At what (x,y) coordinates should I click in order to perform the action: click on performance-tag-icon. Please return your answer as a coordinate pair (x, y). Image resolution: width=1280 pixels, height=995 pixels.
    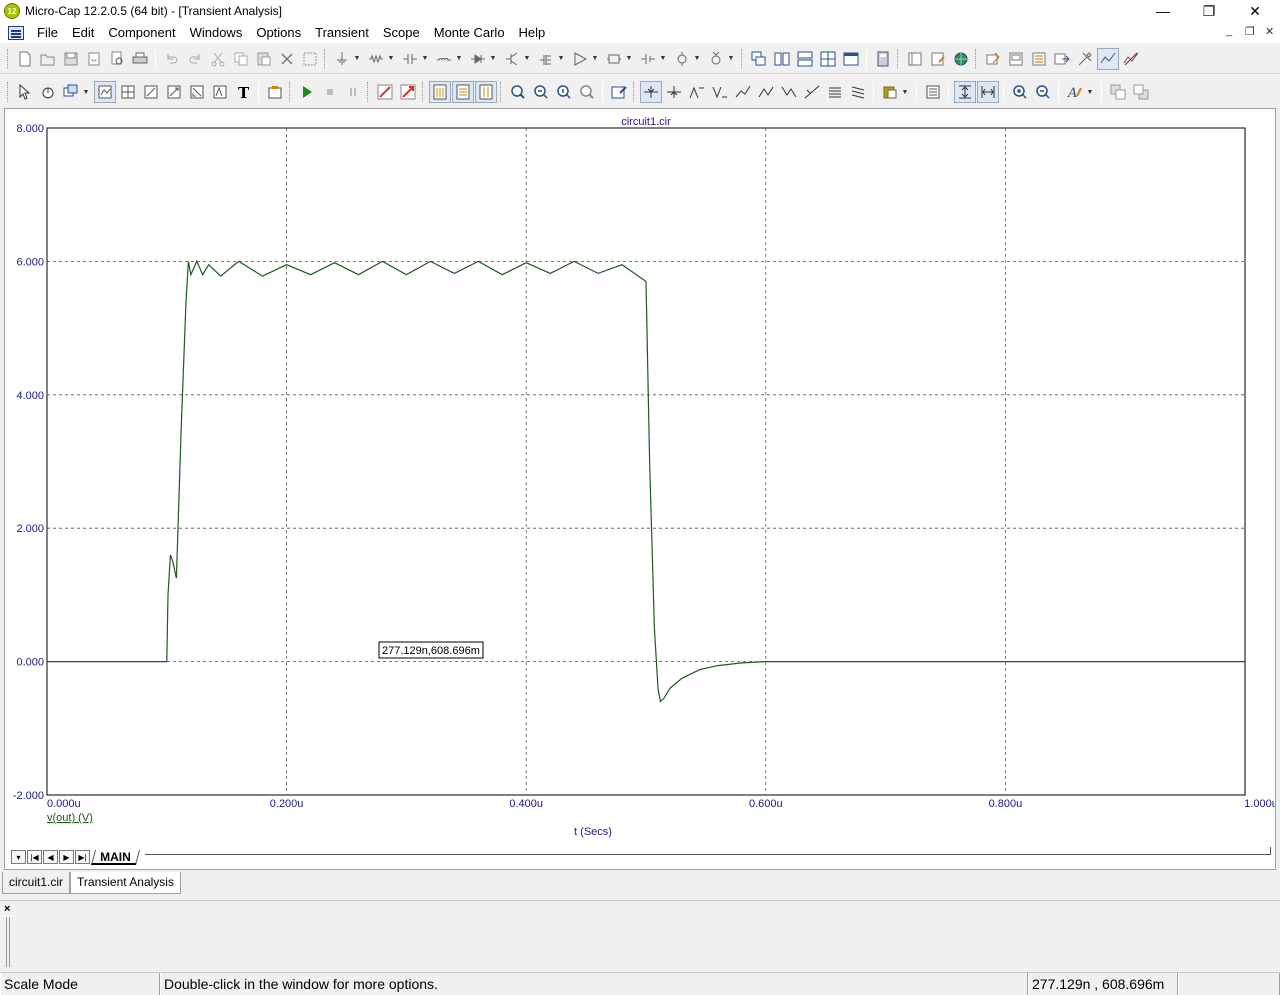
    Looking at the image, I should click on (220, 92).